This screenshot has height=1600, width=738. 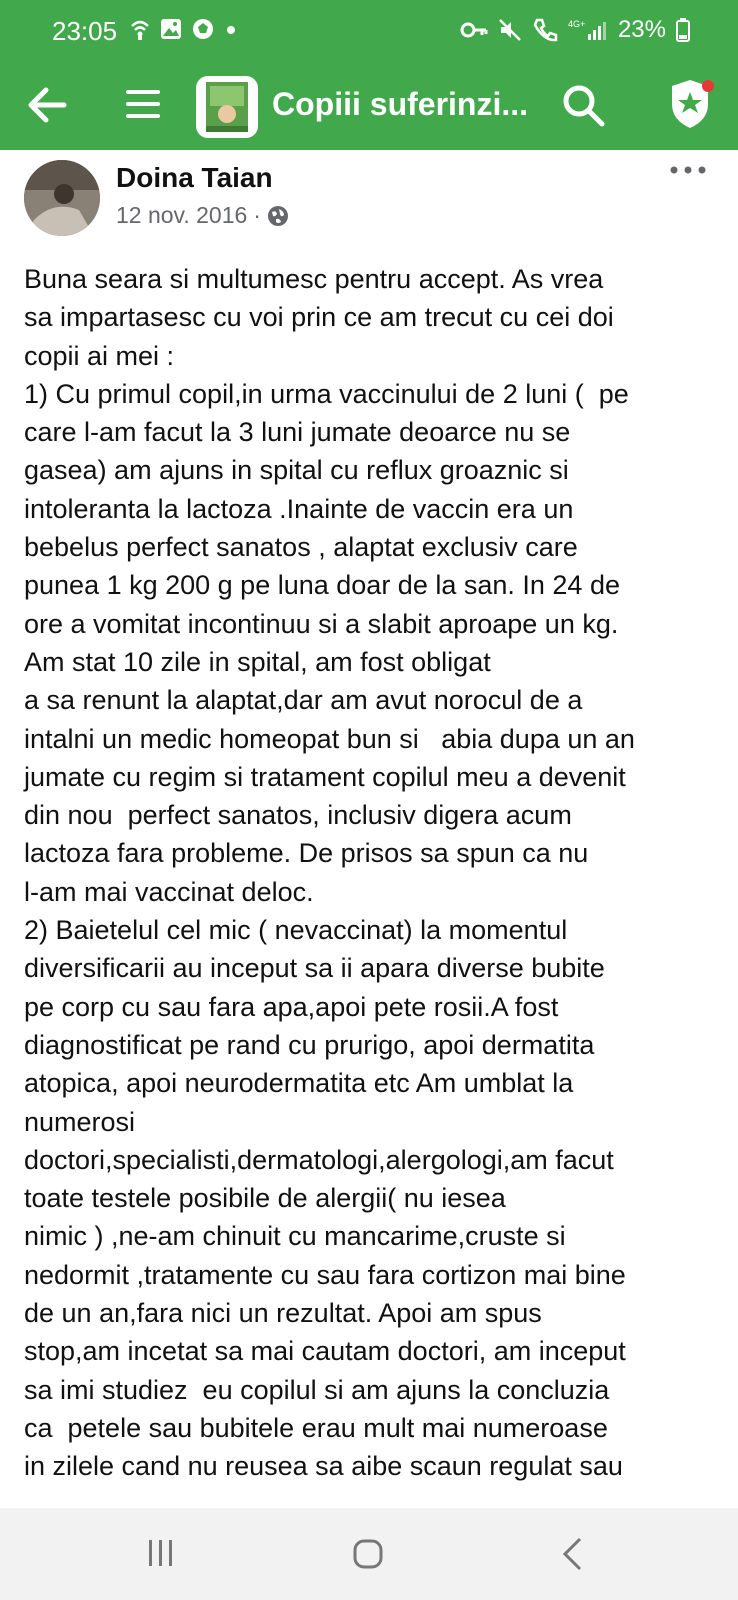 What do you see at coordinates (369, 32) in the screenshot?
I see `status-bar: 23:05 4G+ 23%` at bounding box center [369, 32].